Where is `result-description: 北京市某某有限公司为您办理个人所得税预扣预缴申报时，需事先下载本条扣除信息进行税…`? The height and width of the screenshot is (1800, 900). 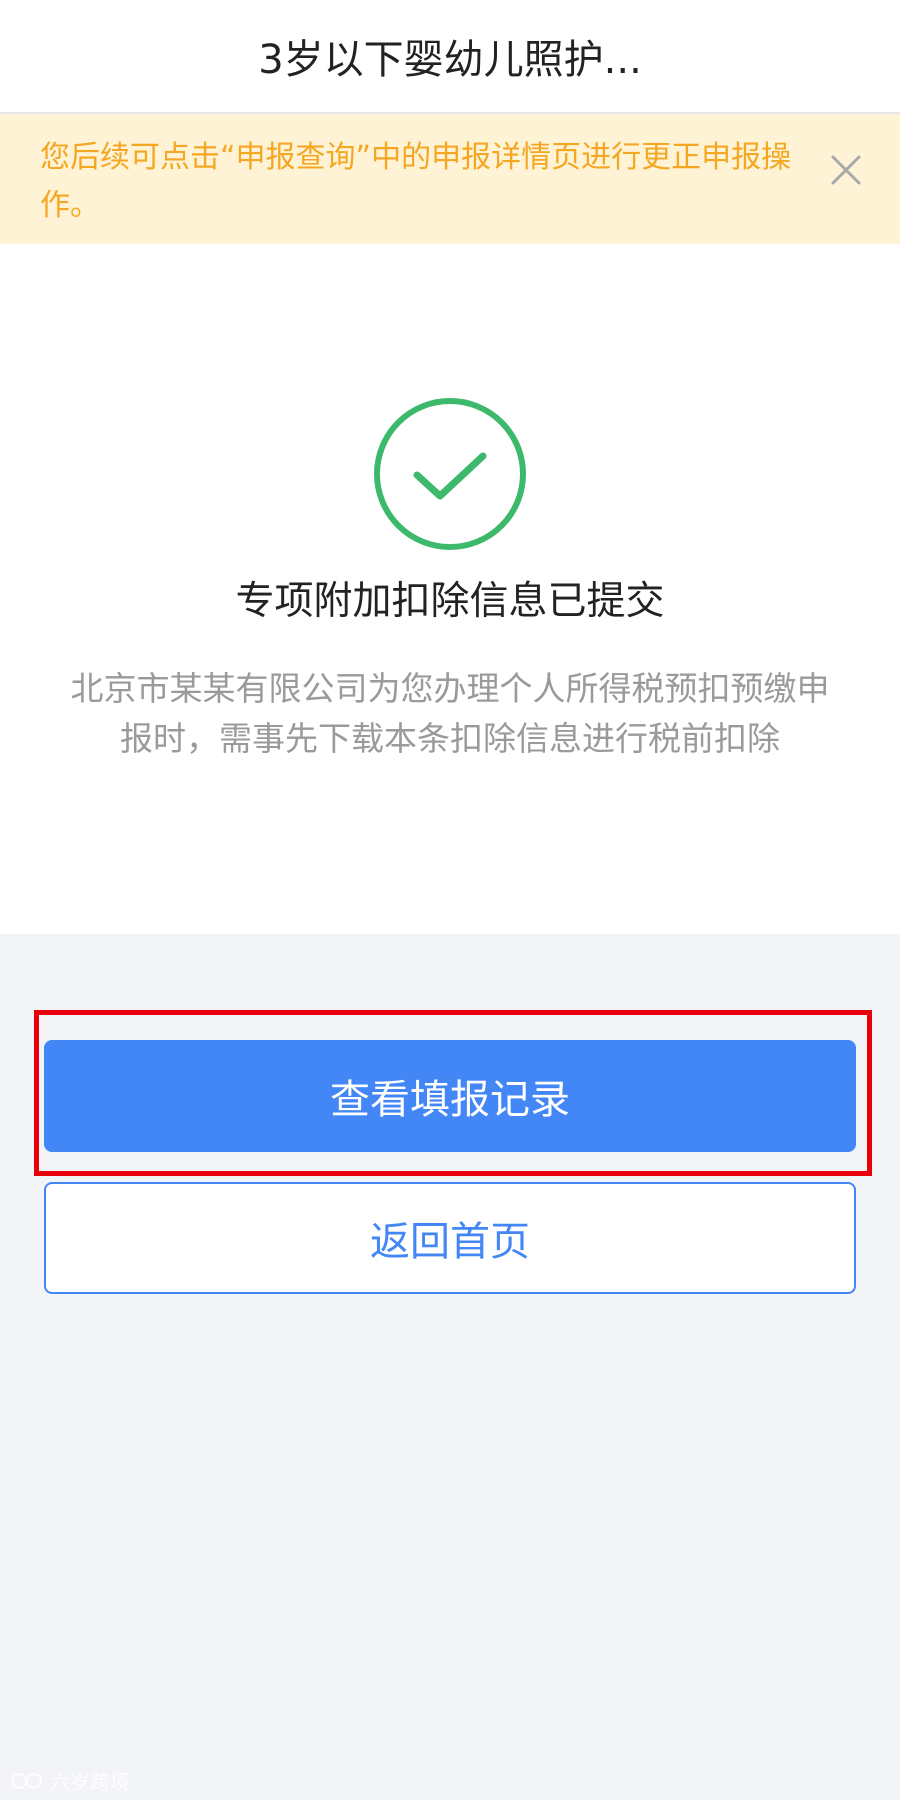 result-description: 北京市某某有限公司为您办理个人所得税预扣预缴申报时，需事先下载本条扣除信息进行税… is located at coordinates (450, 713).